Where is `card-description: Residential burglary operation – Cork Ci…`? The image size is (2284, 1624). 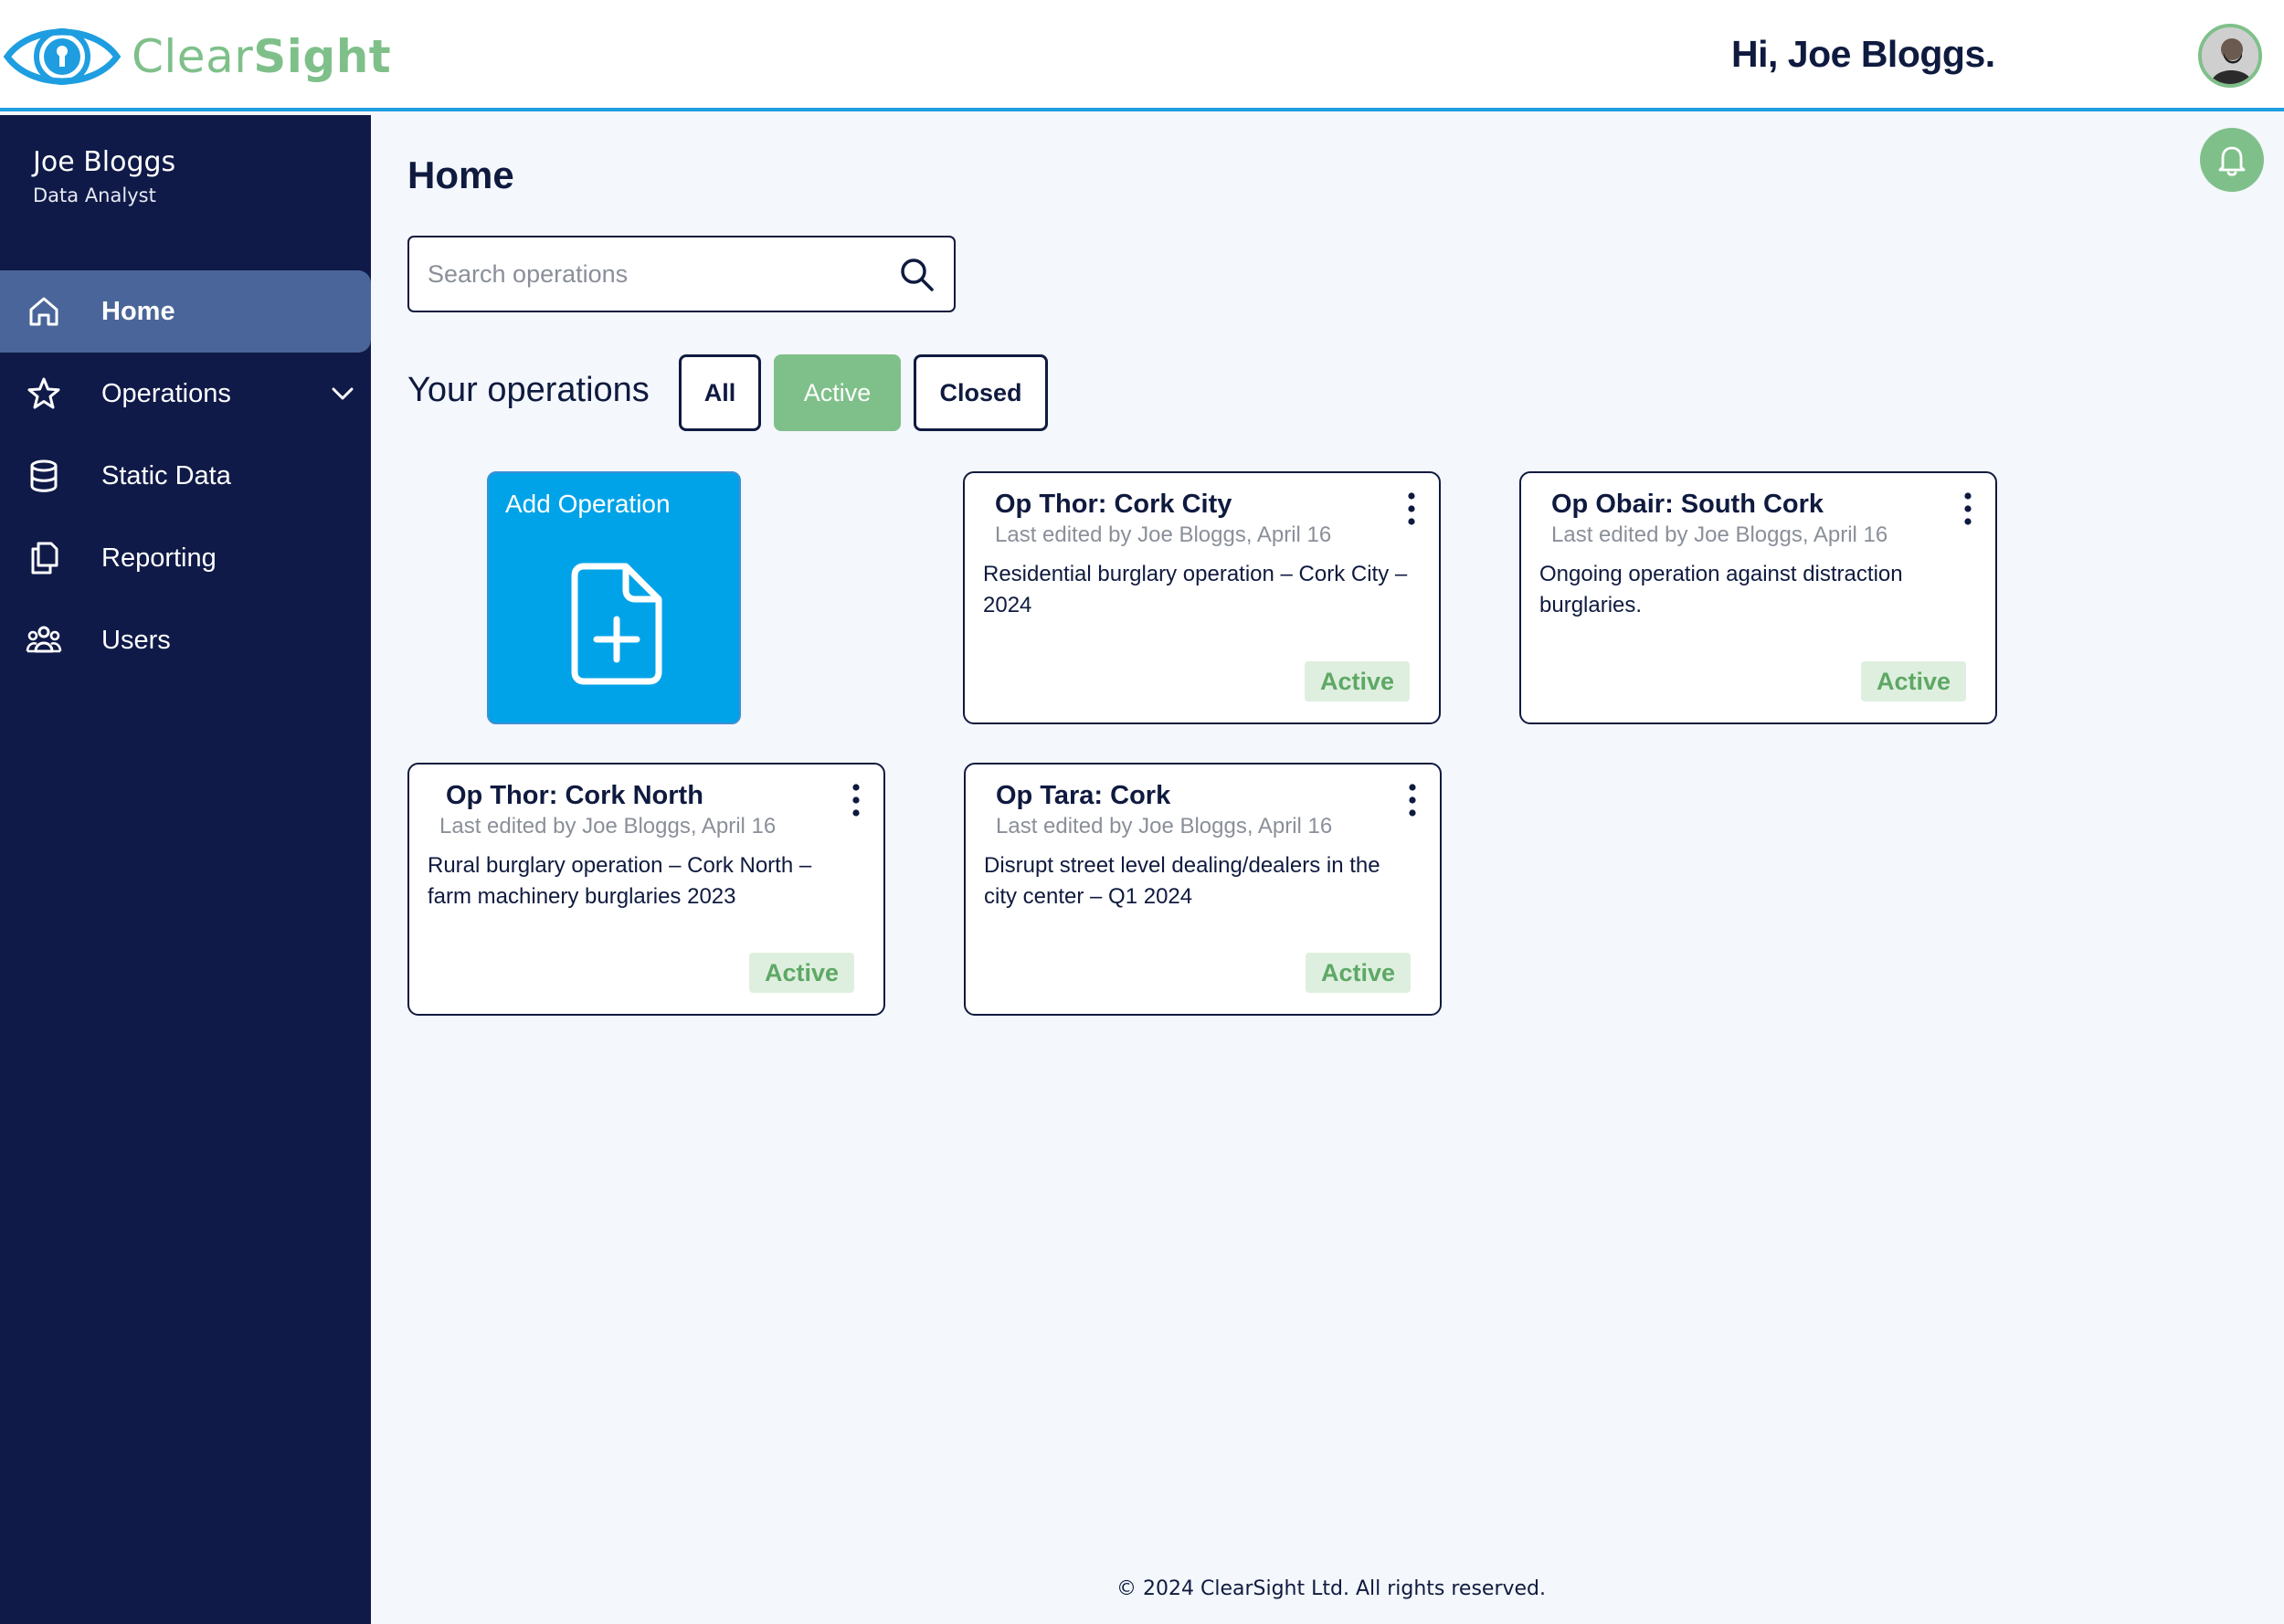
card-description: Residential burglary operation – Cork Ci… is located at coordinates (1195, 590).